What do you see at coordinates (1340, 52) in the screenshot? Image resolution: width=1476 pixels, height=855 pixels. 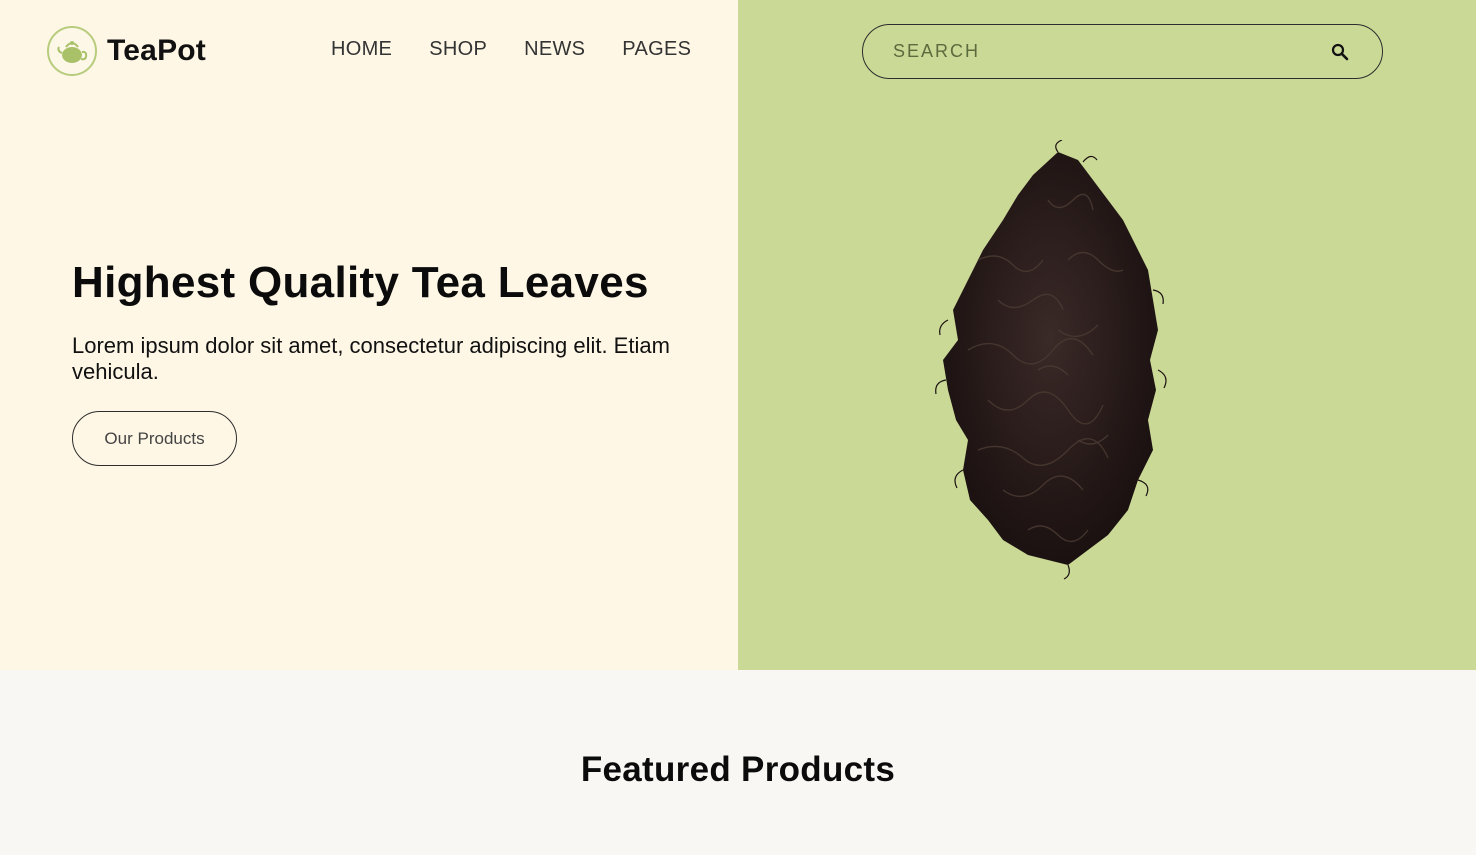 I see `search-icon` at bounding box center [1340, 52].